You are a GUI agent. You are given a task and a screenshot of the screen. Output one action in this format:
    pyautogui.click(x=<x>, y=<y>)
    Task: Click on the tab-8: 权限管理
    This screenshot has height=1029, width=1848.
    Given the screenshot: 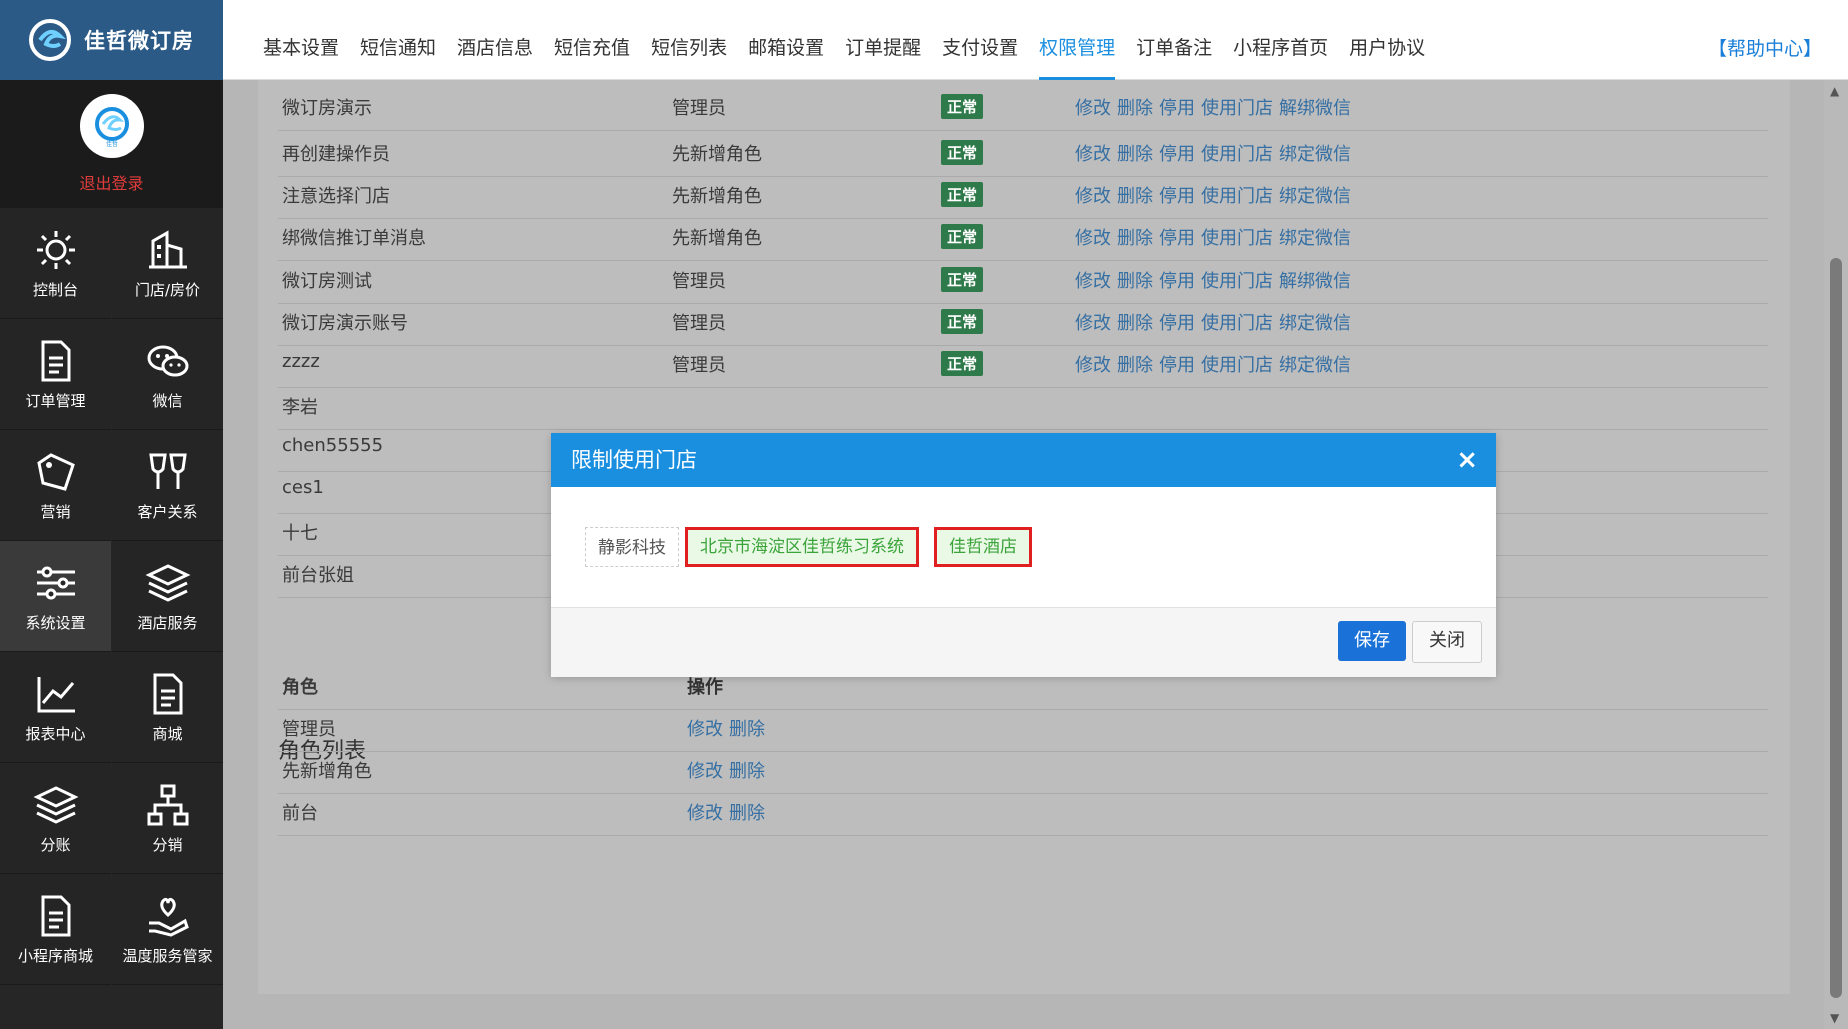 What is the action you would take?
    pyautogui.click(x=1077, y=40)
    